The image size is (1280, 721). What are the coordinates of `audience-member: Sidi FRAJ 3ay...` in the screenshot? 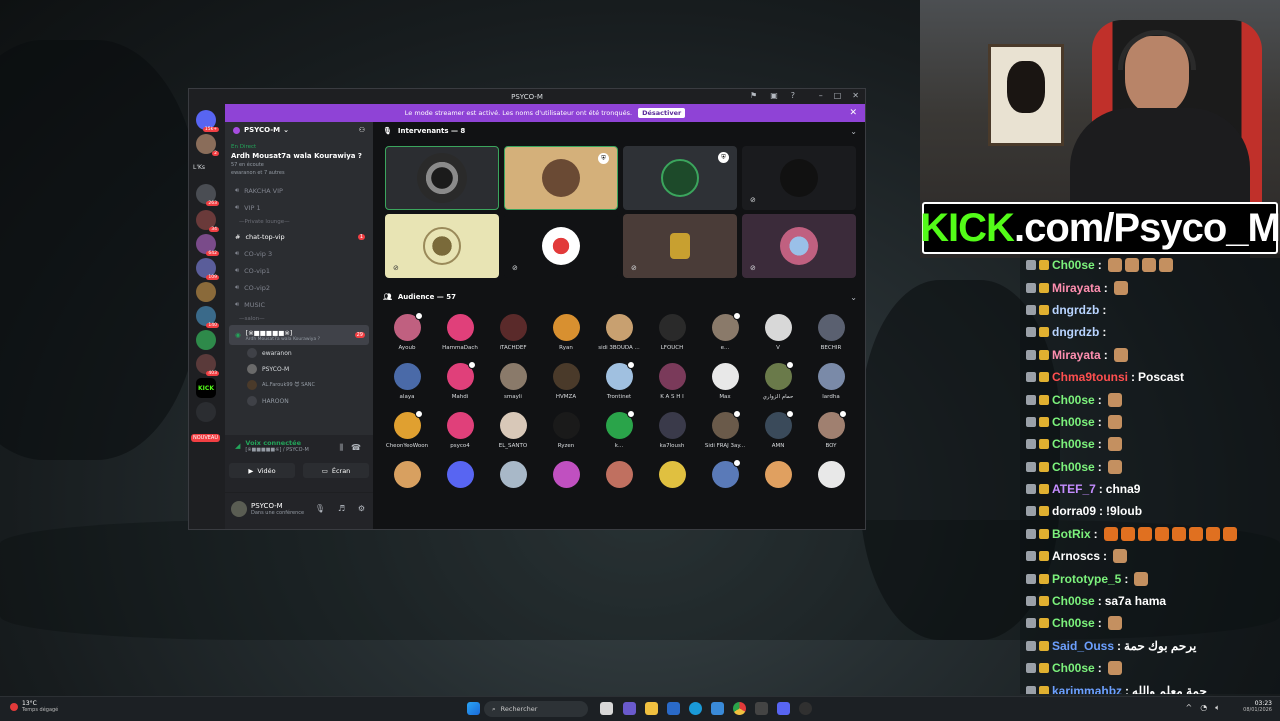 It's located at (725, 429).